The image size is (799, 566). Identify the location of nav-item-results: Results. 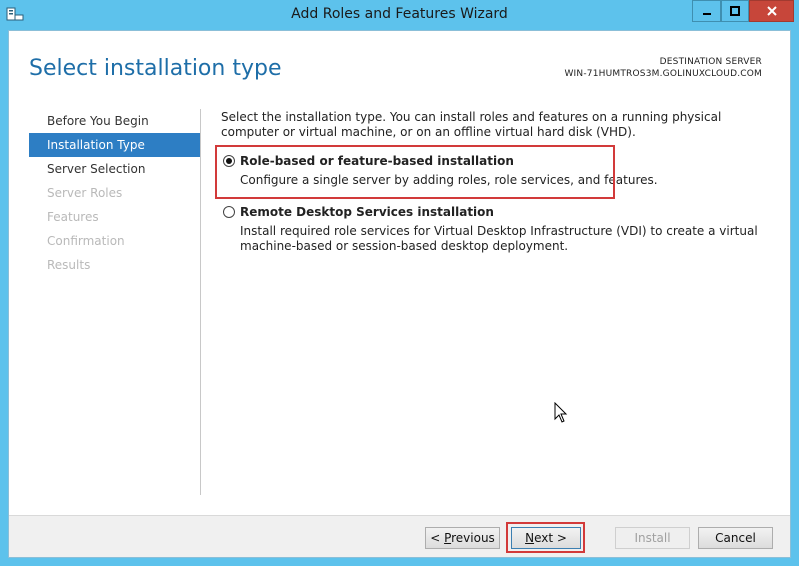
(69, 265).